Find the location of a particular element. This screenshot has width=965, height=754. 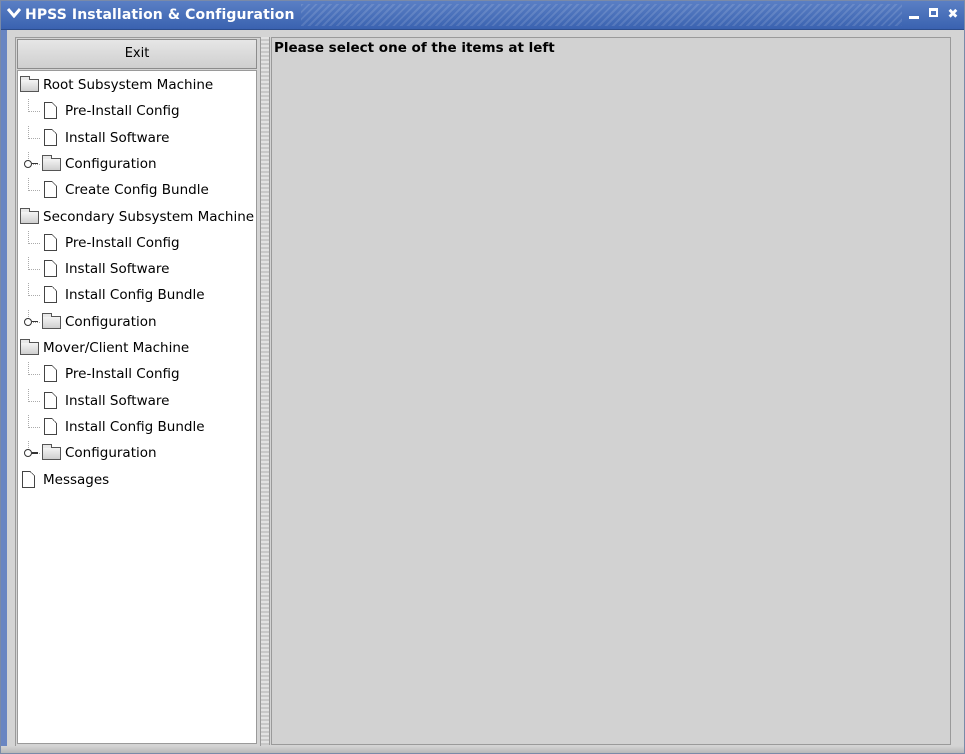

exit-button: Exit is located at coordinates (137, 54).